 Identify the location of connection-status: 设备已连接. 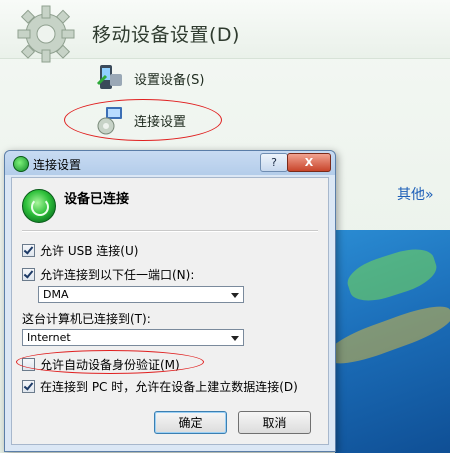
(97, 199).